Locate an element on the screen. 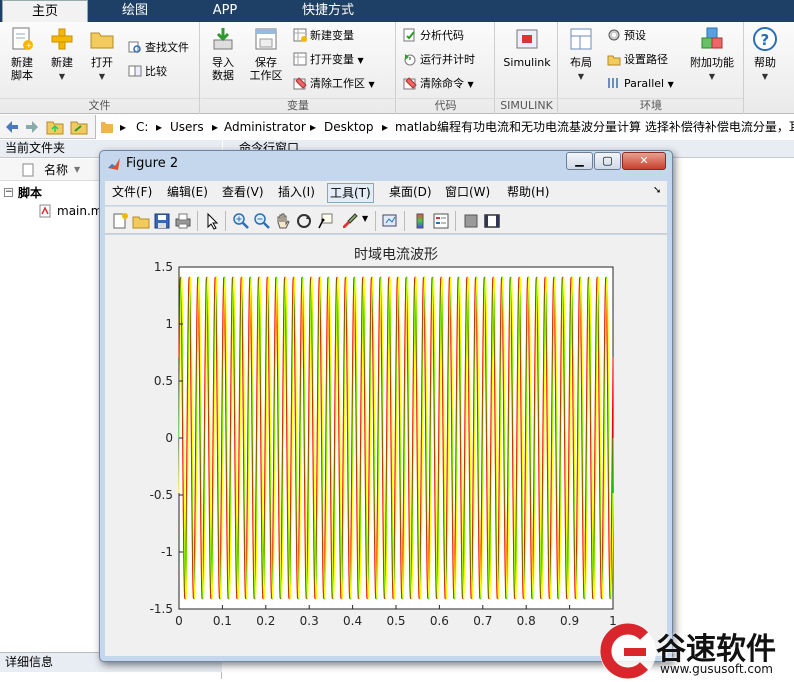 This screenshot has width=794, height=682. x-tick-label: 0.8 is located at coordinates (526, 621).